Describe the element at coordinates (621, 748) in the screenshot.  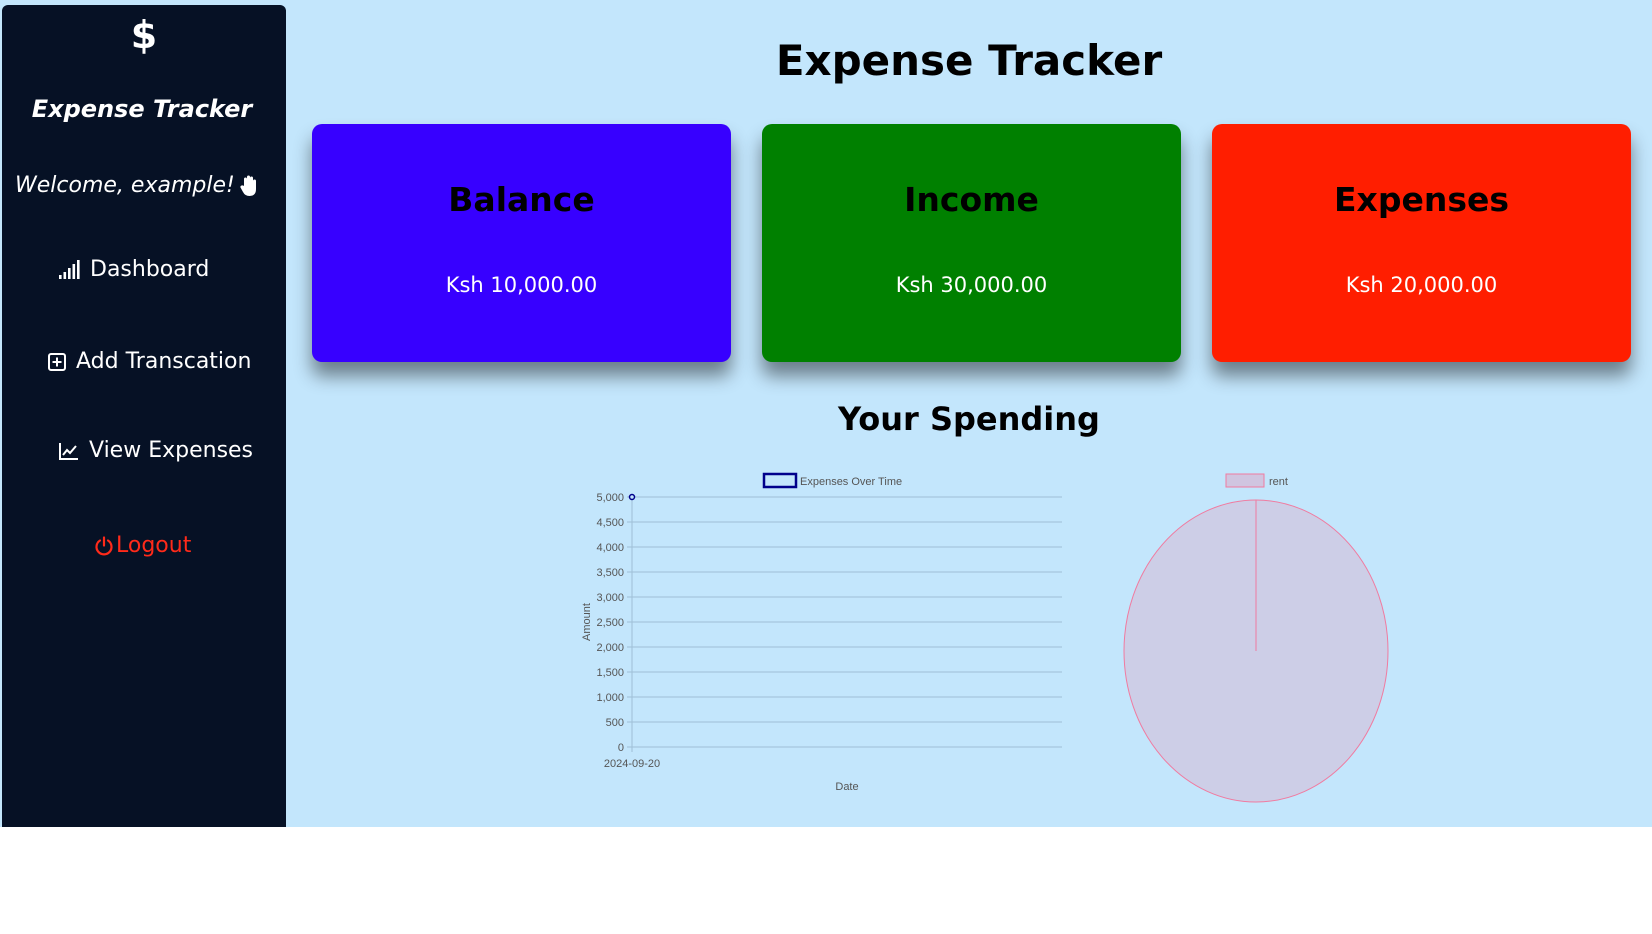
I see `y-tick-label: 0` at that location.